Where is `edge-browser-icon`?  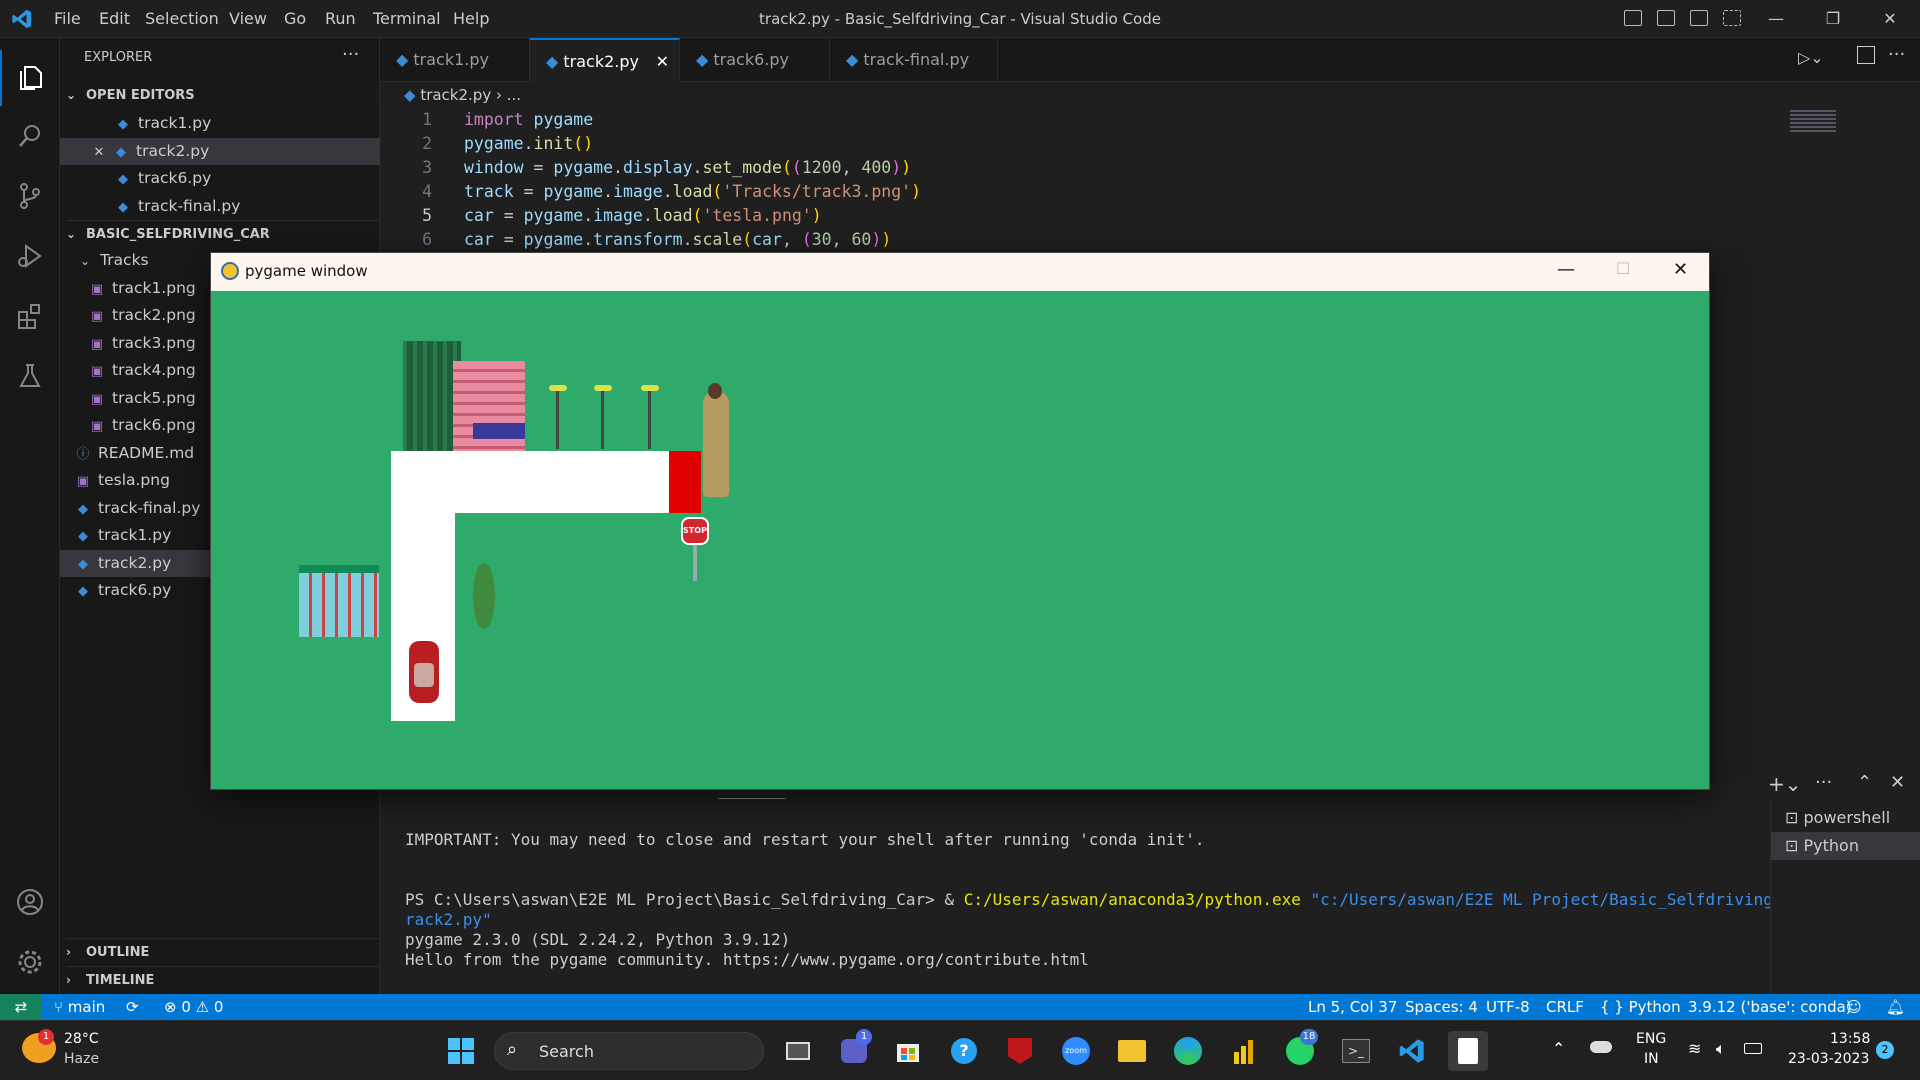
edge-browser-icon is located at coordinates (1188, 1051).